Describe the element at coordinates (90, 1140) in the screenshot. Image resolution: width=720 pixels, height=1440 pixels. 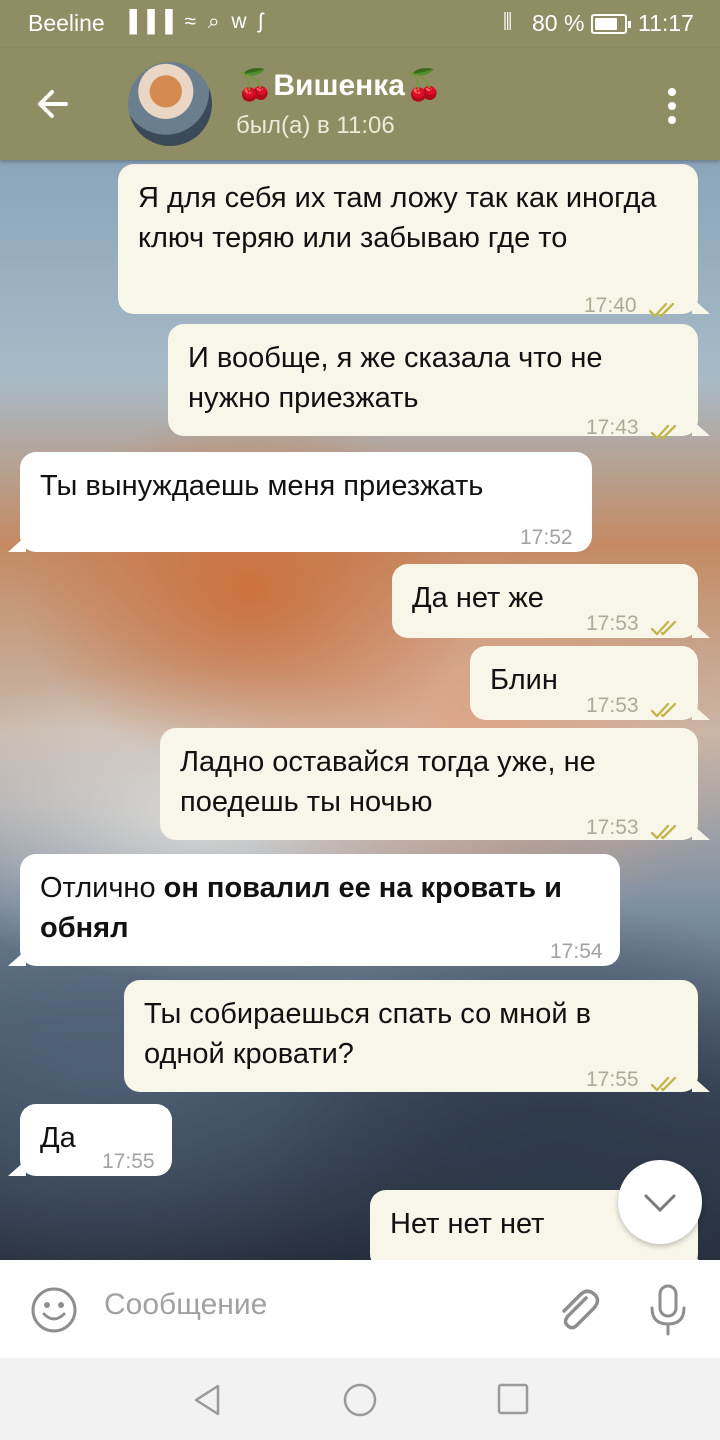
I see `incoming-message: Да 17:55` at that location.